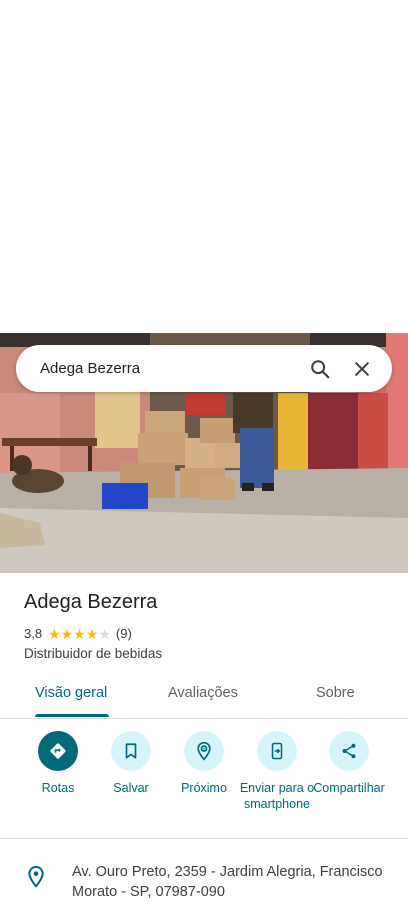 Image resolution: width=408 pixels, height=906 pixels. I want to click on share-button: Compartilhar, so click(349, 763).